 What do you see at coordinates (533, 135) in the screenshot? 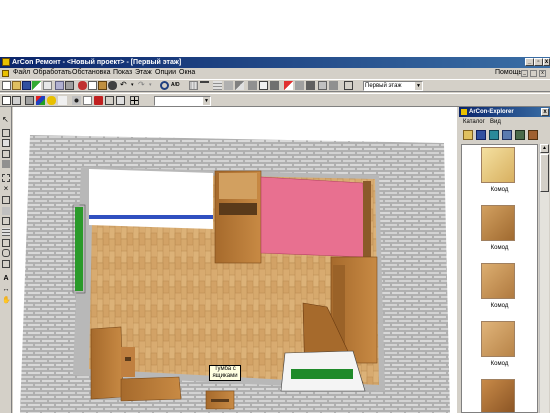
I see `material-icon` at bounding box center [533, 135].